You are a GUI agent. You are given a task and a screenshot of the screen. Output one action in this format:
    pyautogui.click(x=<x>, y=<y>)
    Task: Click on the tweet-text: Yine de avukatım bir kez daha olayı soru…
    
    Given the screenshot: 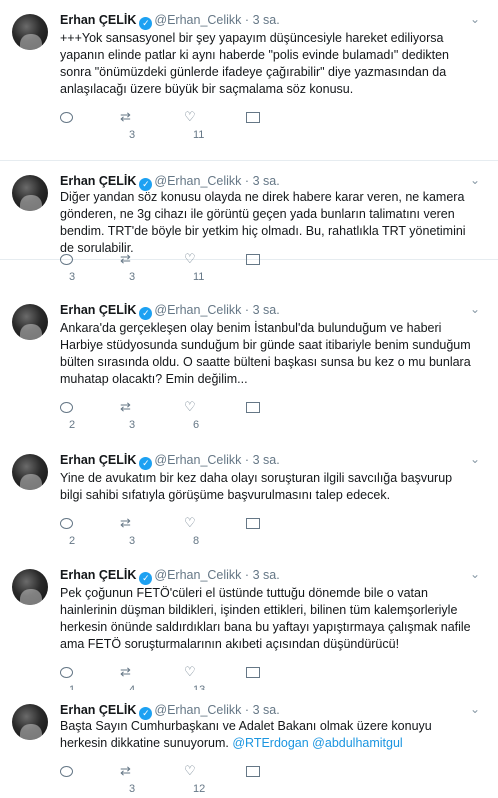 What is the action you would take?
    pyautogui.click(x=268, y=487)
    